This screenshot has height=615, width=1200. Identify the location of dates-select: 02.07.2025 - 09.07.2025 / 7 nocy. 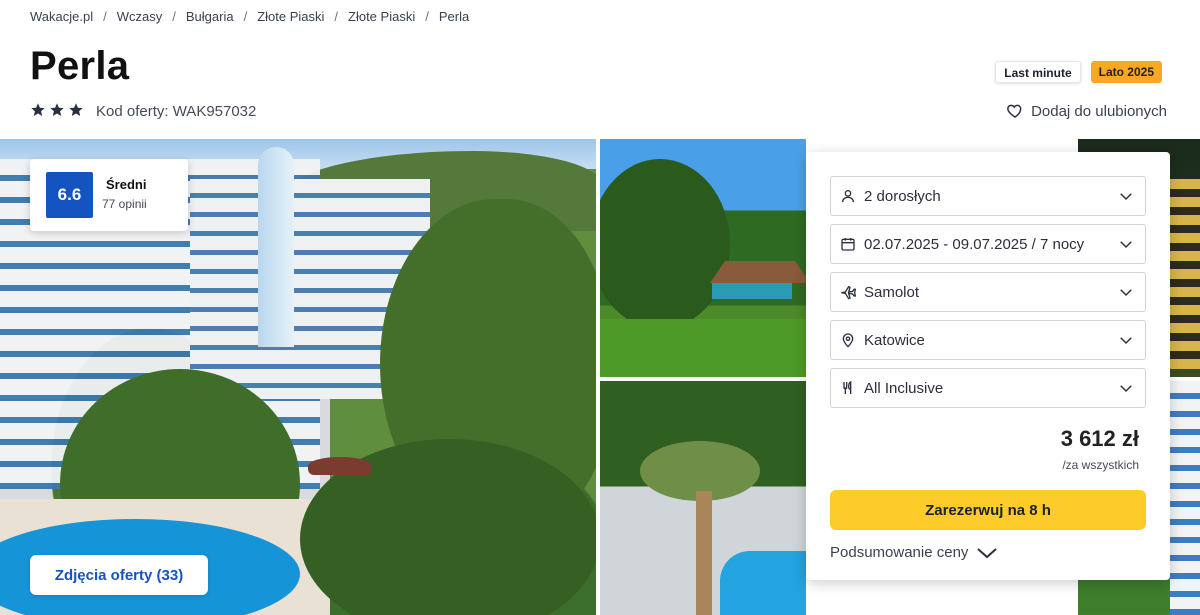
(988, 244).